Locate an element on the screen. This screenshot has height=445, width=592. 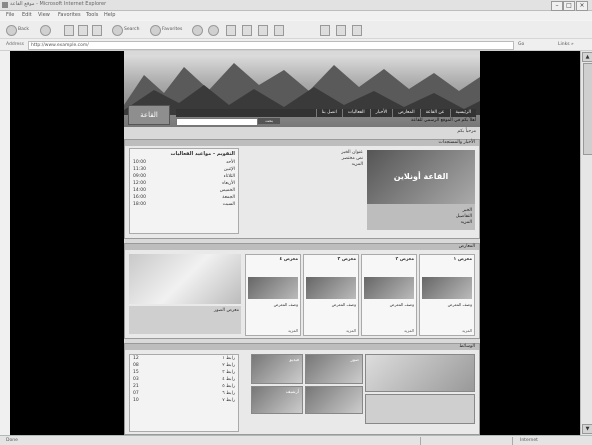
menu-tools: Tools is located at coordinates (92, 15).